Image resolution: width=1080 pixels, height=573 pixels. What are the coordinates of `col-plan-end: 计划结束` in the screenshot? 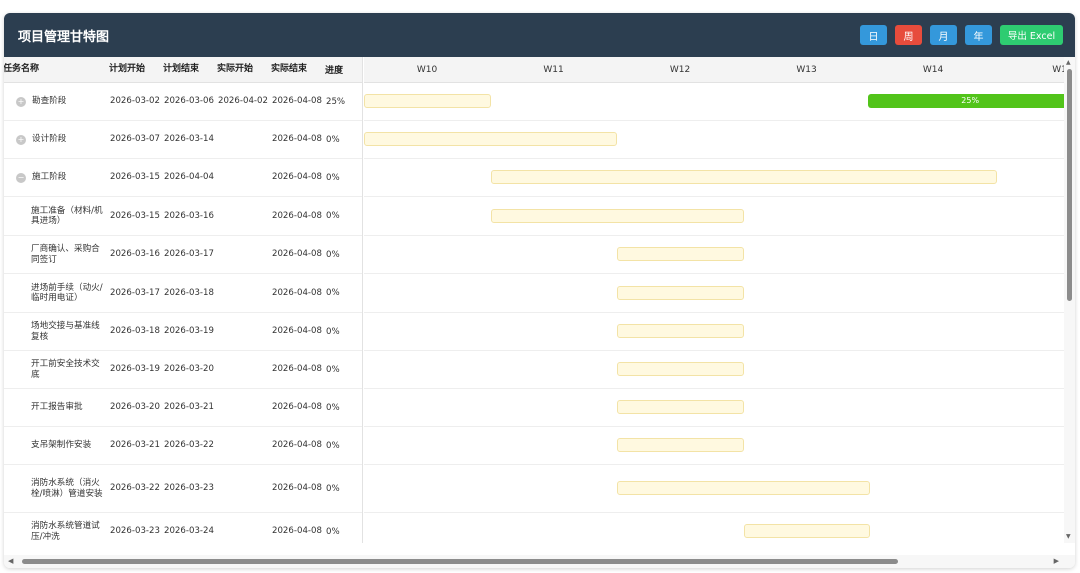 It's located at (186, 69).